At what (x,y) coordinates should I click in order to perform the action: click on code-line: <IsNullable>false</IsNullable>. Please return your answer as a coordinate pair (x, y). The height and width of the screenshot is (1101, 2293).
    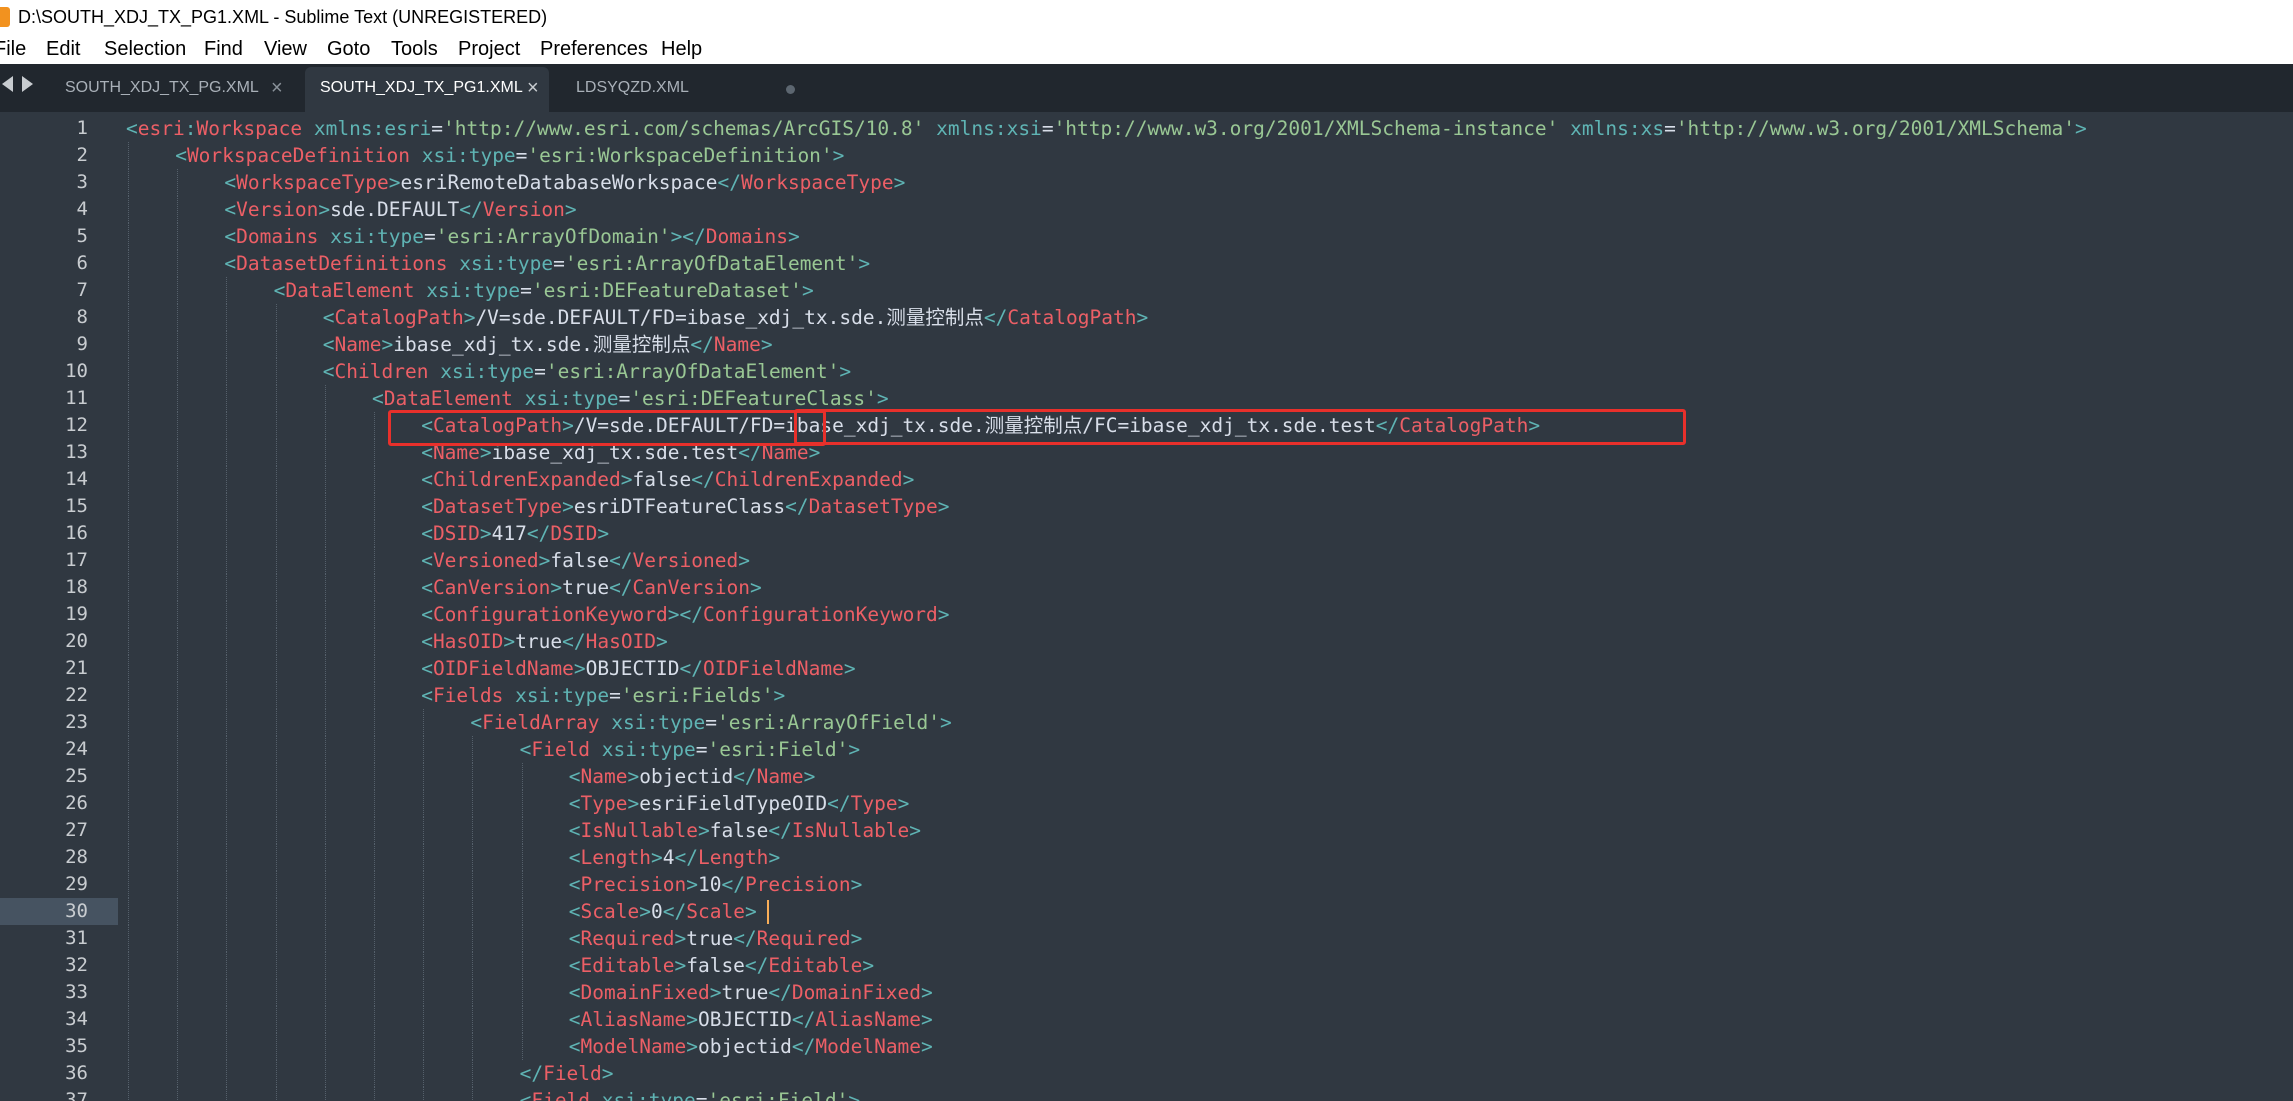
    Looking at the image, I should click on (745, 830).